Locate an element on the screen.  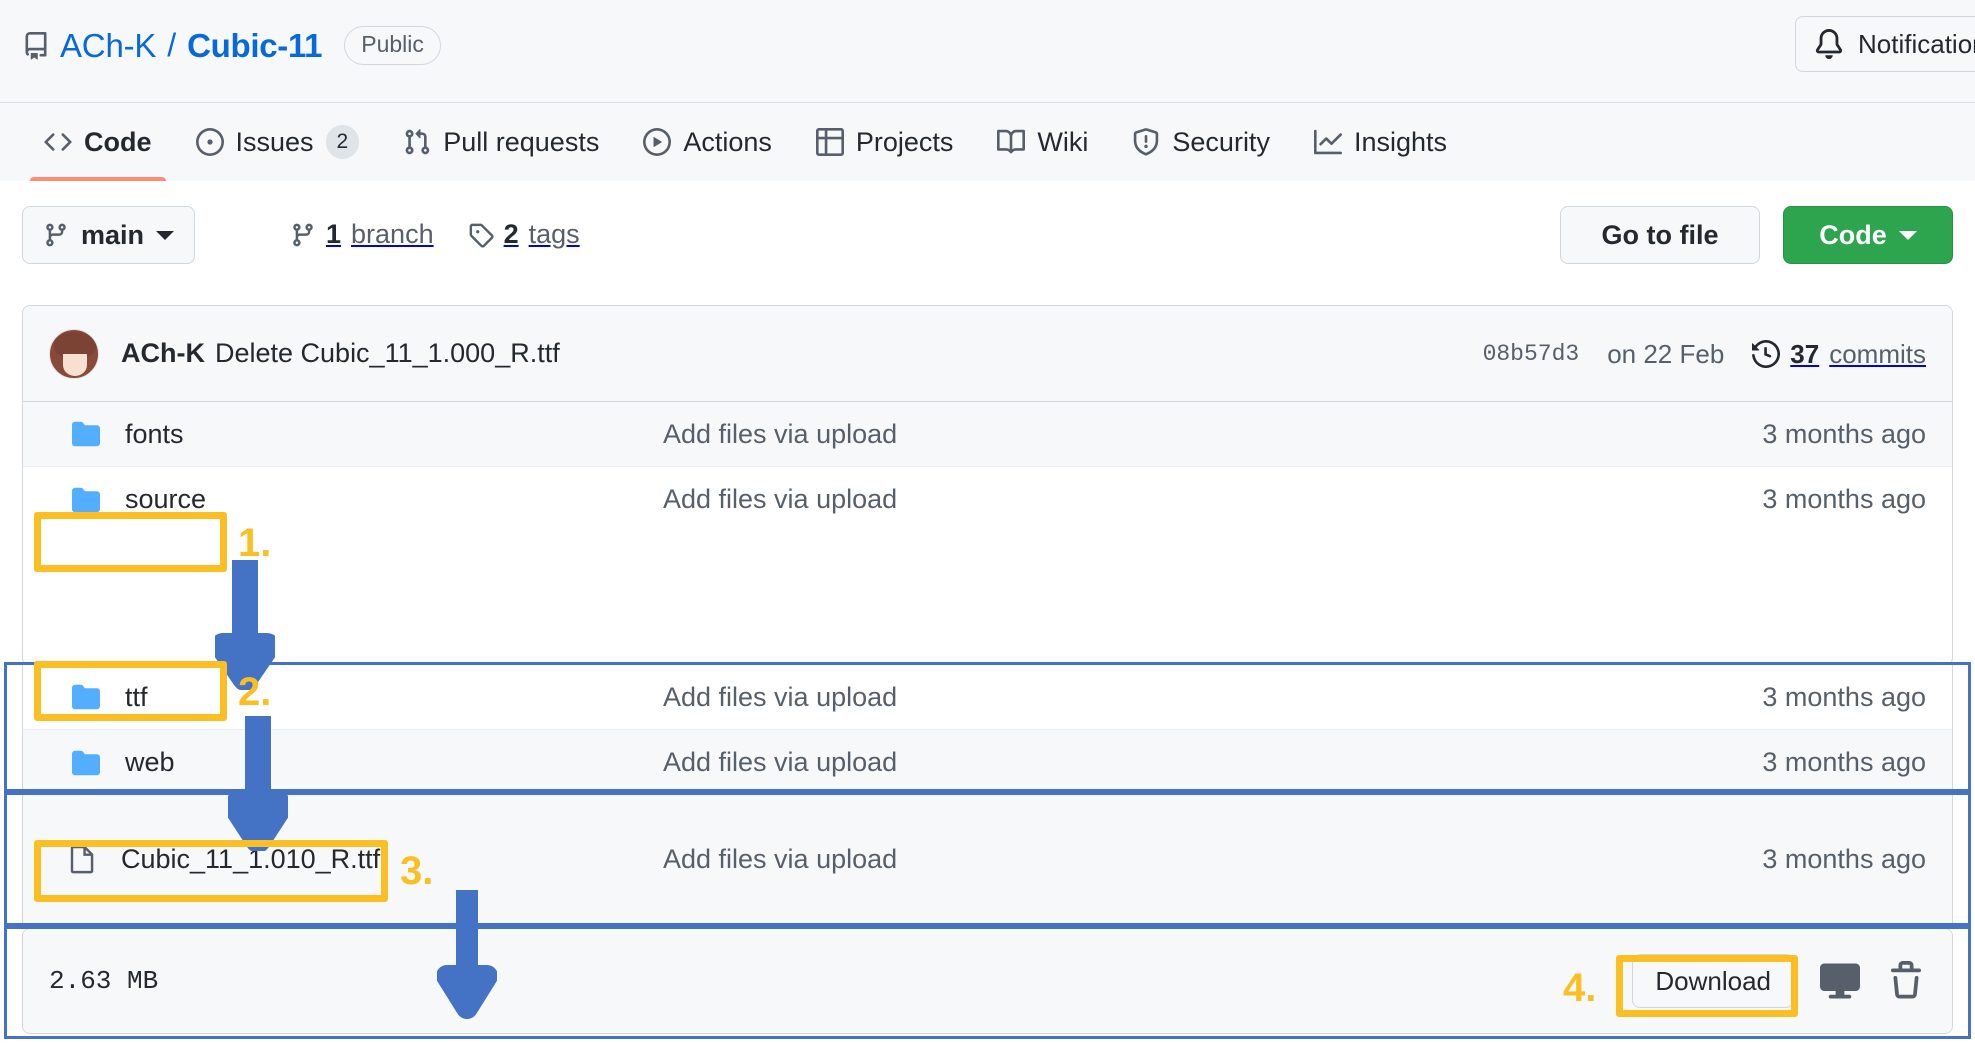
annotation-step-number-3: 3. is located at coordinates (417, 871).